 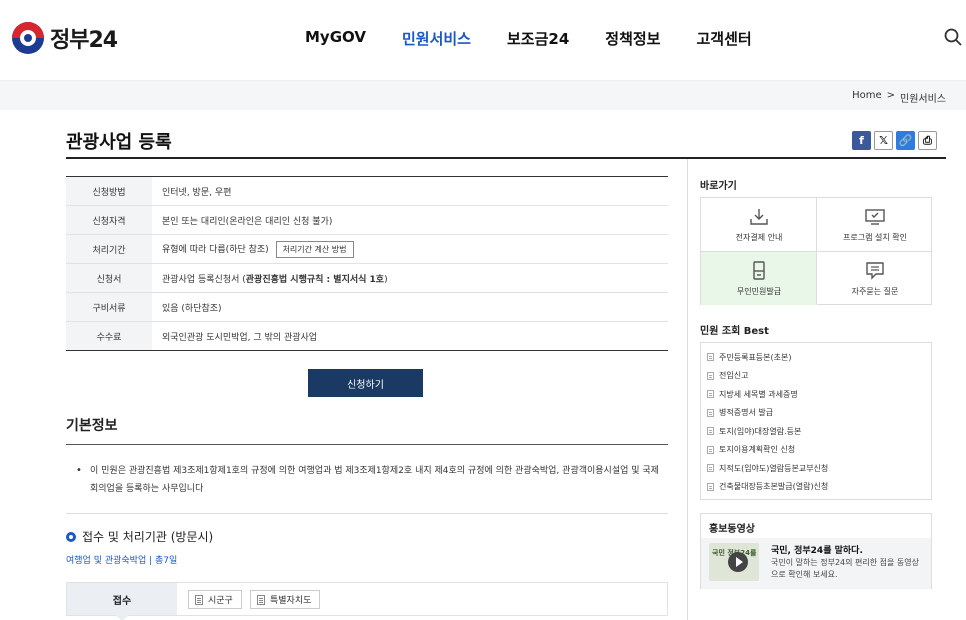 I want to click on row-value: 본인 또는 대리인(온라인은 대리인 신청 불가), so click(x=410, y=220).